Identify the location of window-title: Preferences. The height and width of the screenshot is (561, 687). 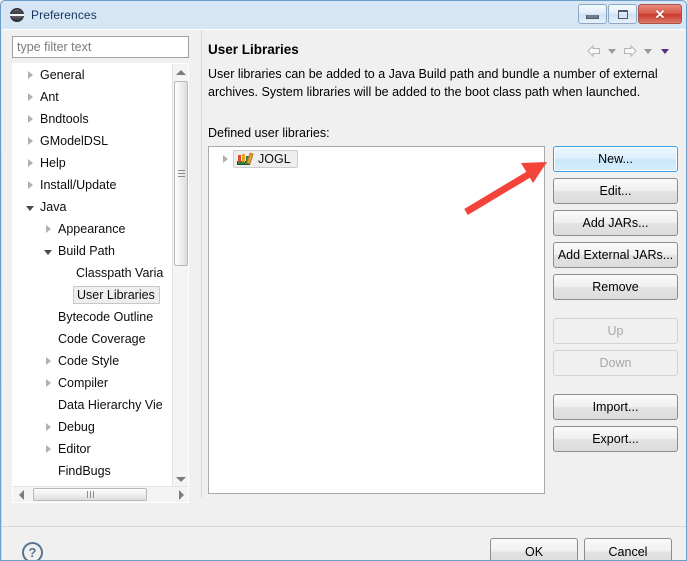
(64, 15).